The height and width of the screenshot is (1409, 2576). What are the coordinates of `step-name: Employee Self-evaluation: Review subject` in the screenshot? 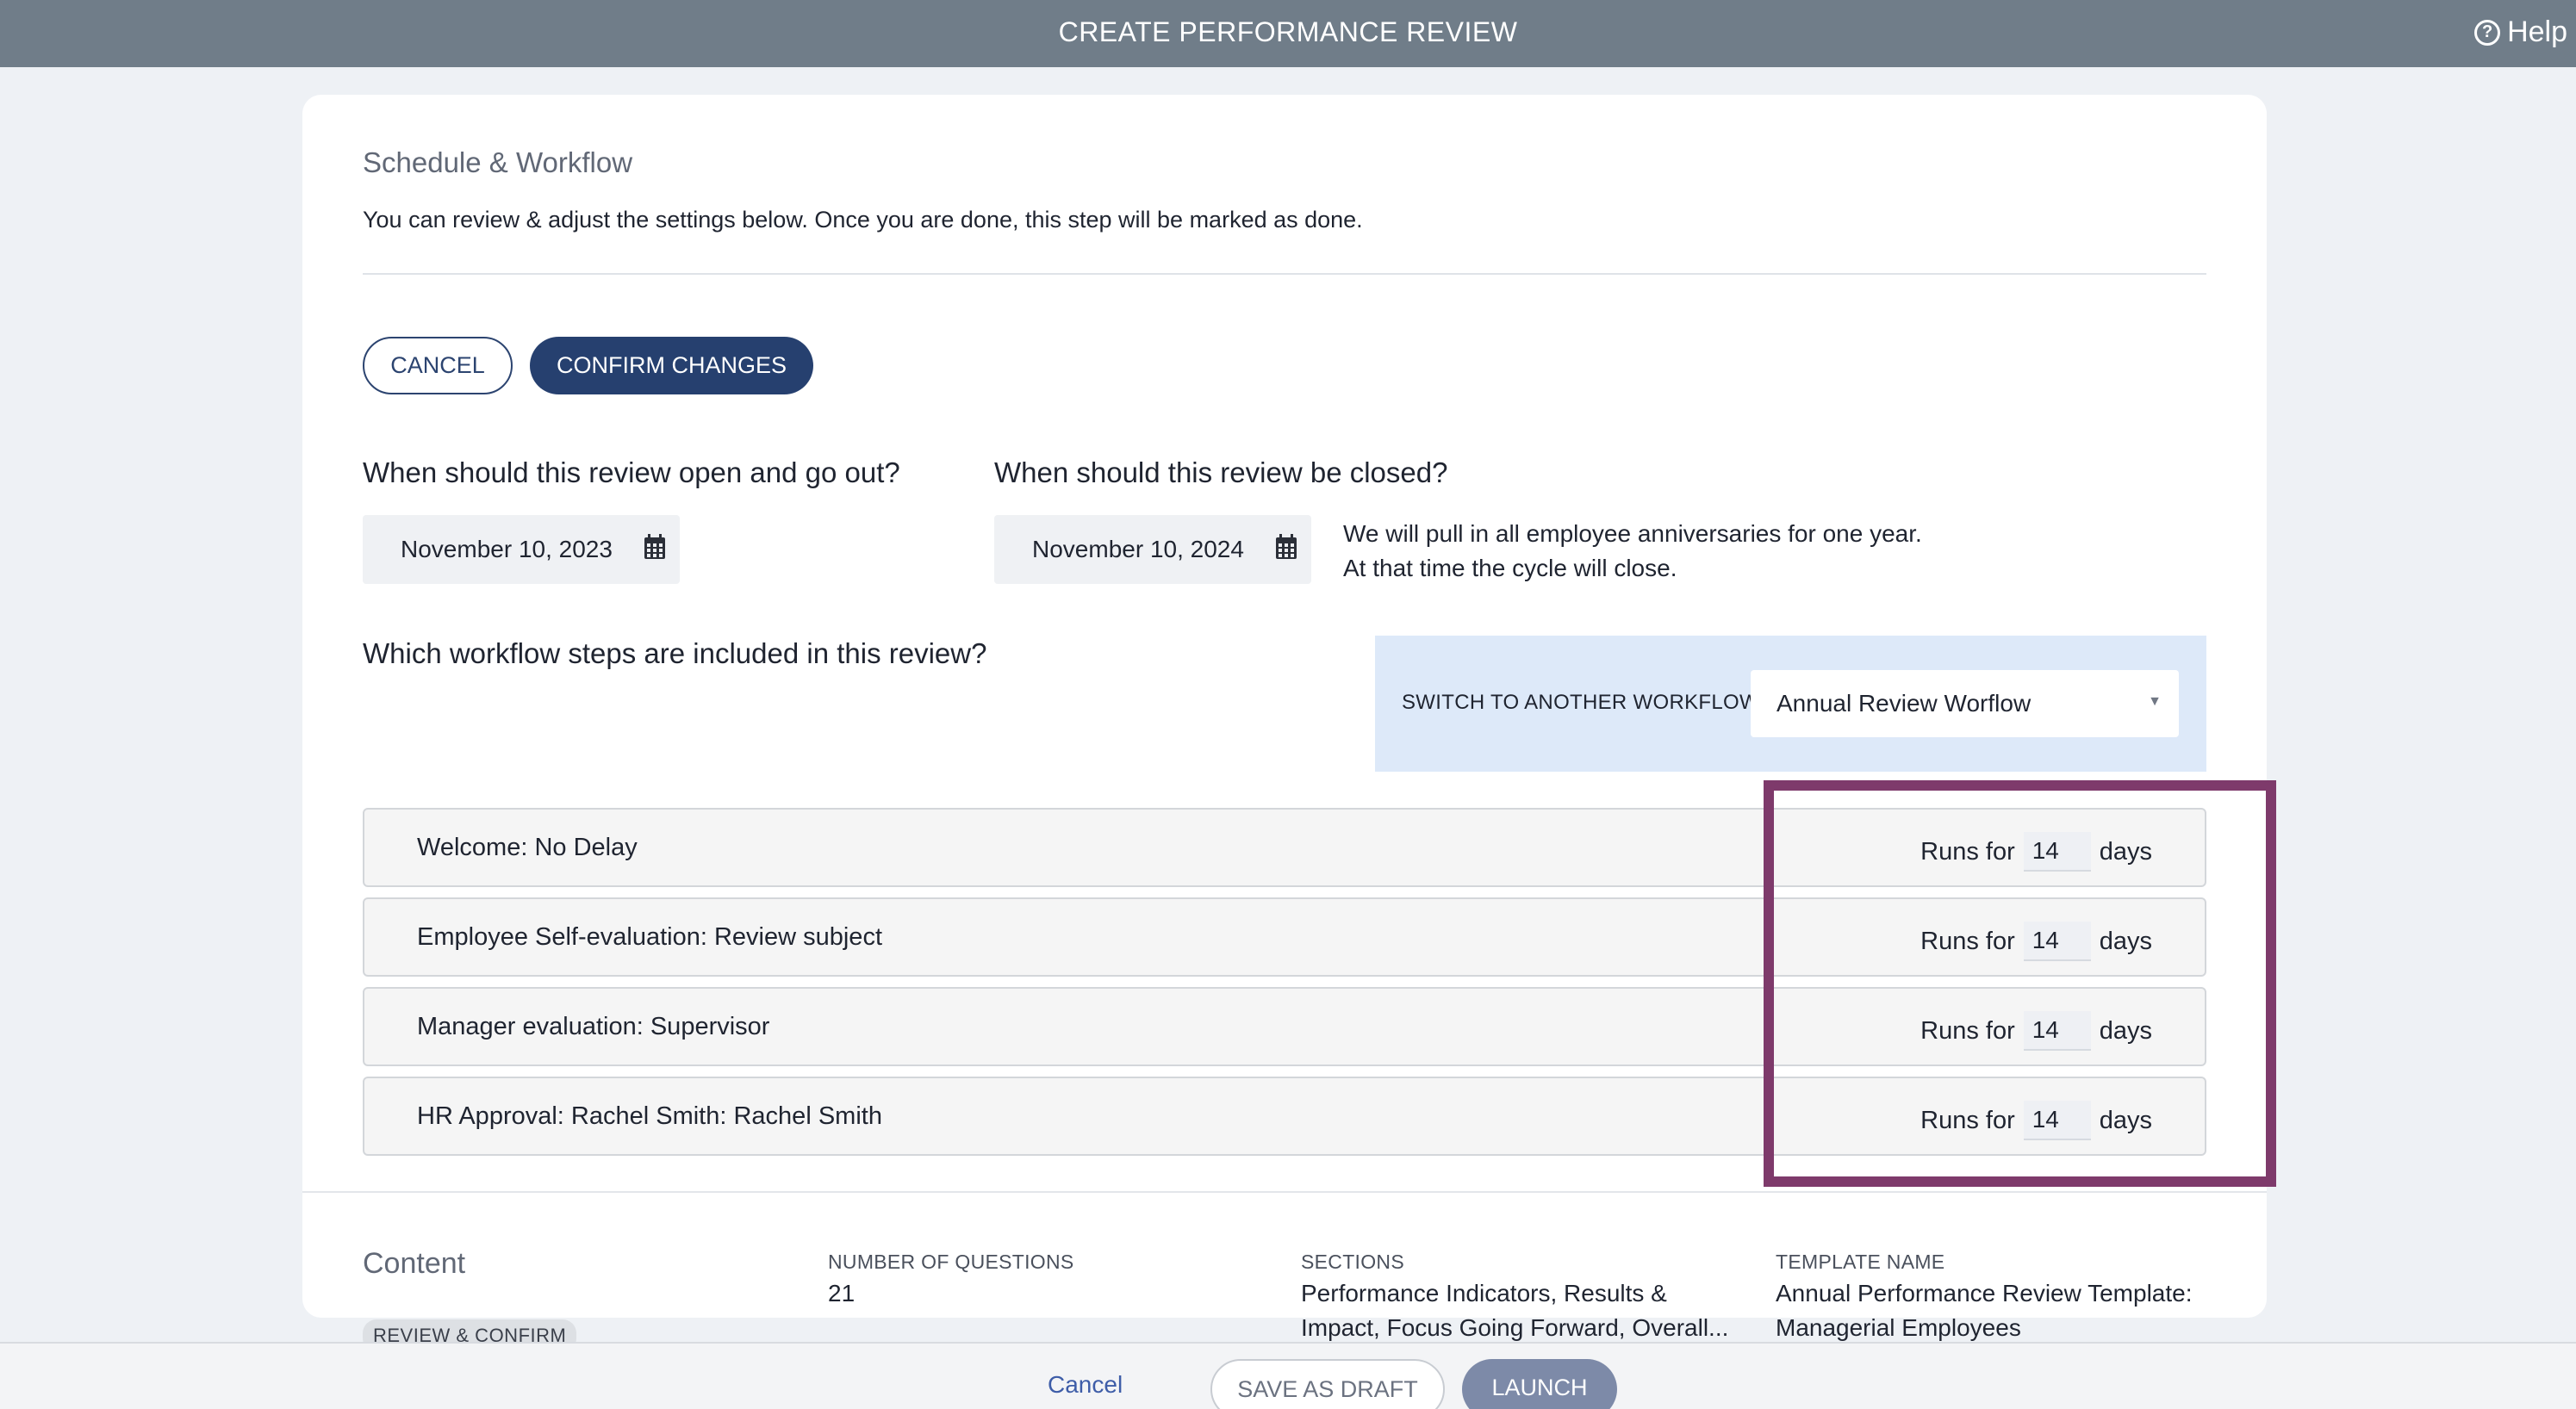 It's located at (650, 937).